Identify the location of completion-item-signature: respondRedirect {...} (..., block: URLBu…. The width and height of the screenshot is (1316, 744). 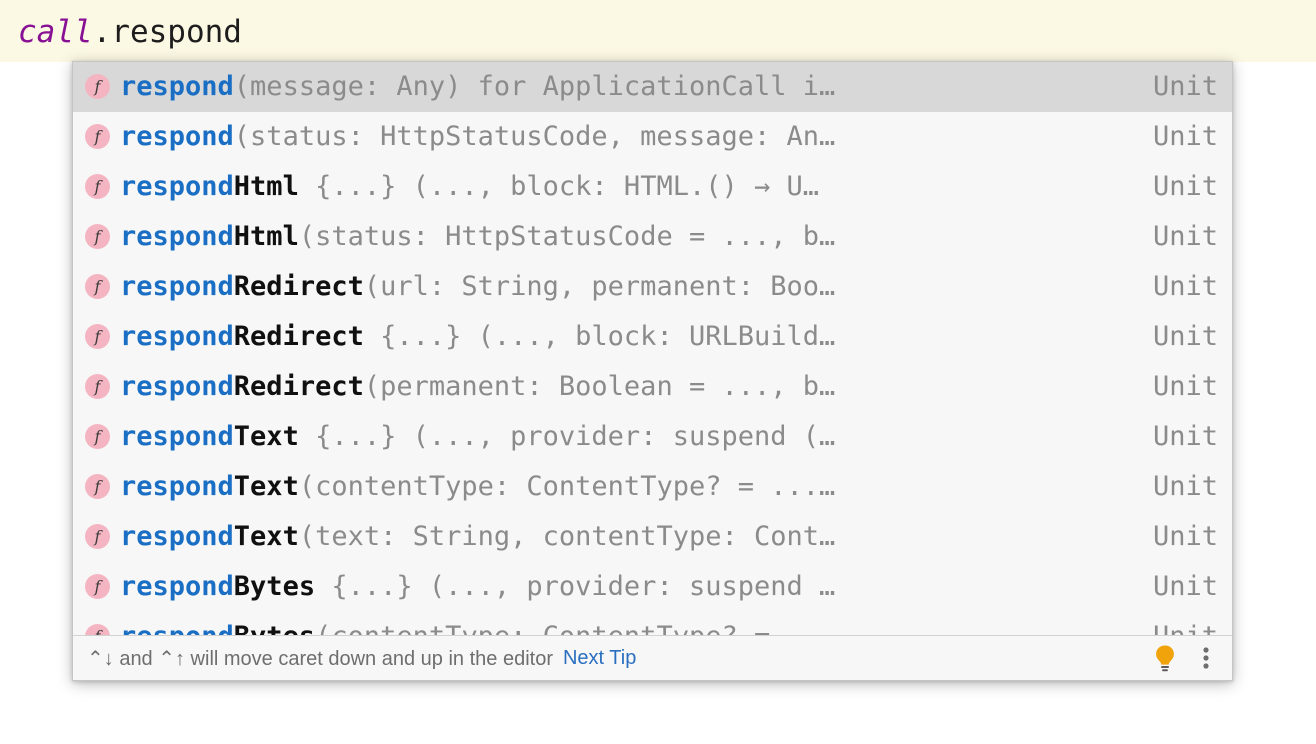
(625, 337).